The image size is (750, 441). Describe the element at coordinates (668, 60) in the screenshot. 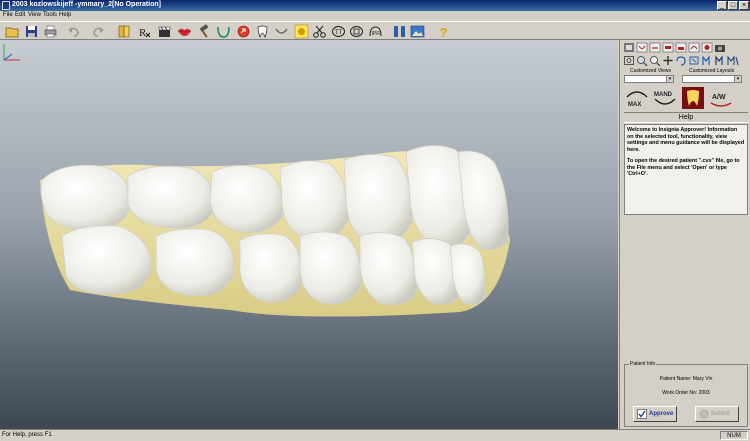

I see `pan-icon` at that location.